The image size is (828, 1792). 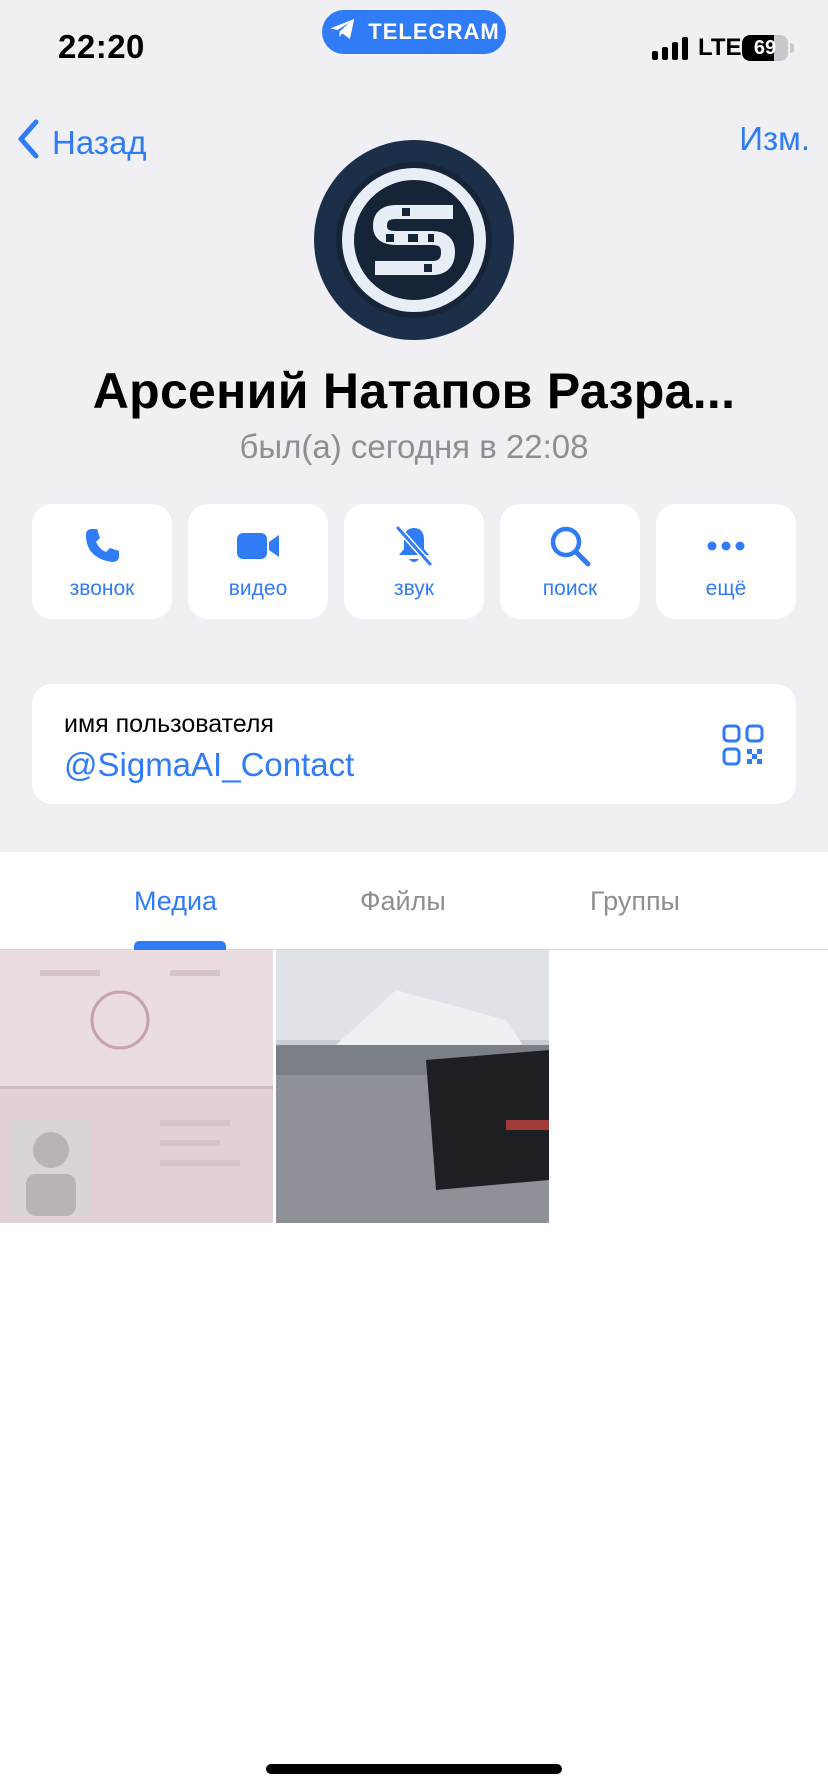 What do you see at coordinates (343, 32) in the screenshot?
I see `telegram-plane-icon` at bounding box center [343, 32].